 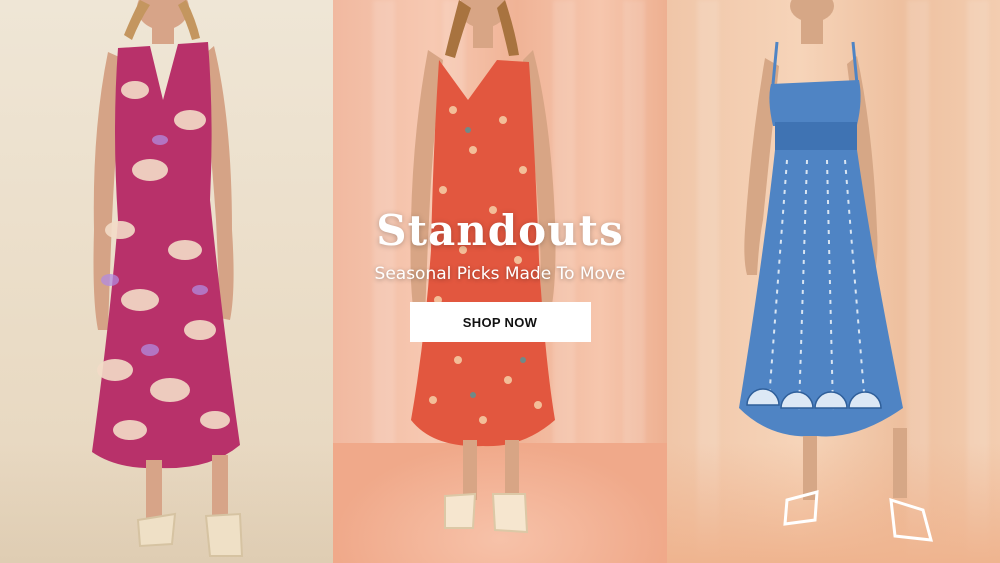 What do you see at coordinates (500, 274) in the screenshot?
I see `banner-subheadline: Seasonal Picks Made To Move` at bounding box center [500, 274].